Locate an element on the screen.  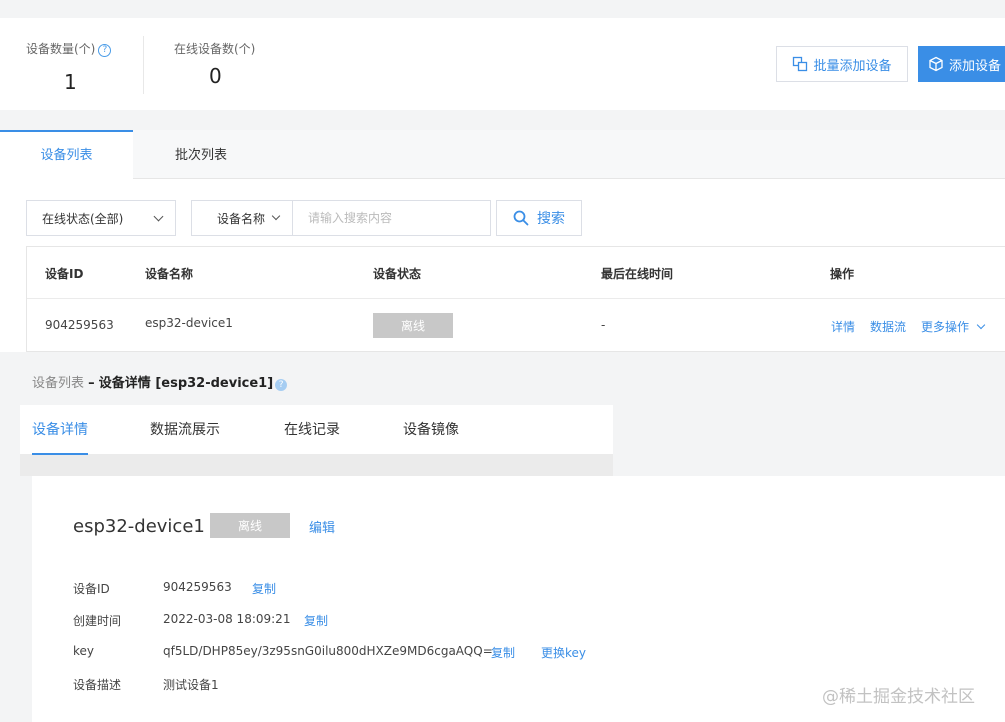
watermark: @稀土掘金技术社区 is located at coordinates (898, 697).